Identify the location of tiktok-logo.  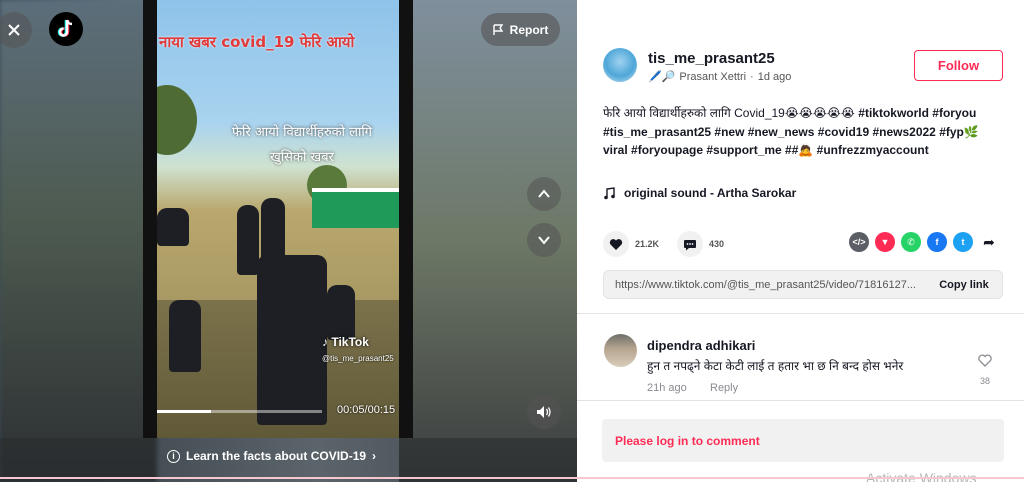
(66, 29).